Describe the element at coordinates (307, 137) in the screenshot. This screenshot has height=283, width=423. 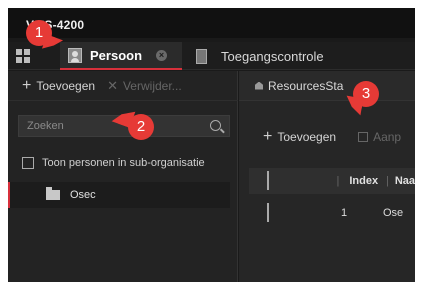
I see `add-person-label: Toevoegen` at that location.